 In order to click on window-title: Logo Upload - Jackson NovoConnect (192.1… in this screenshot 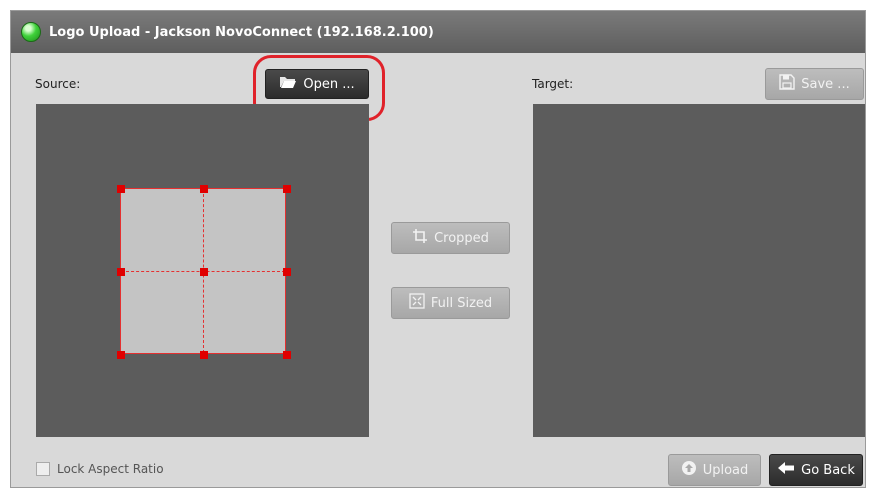, I will do `click(241, 32)`.